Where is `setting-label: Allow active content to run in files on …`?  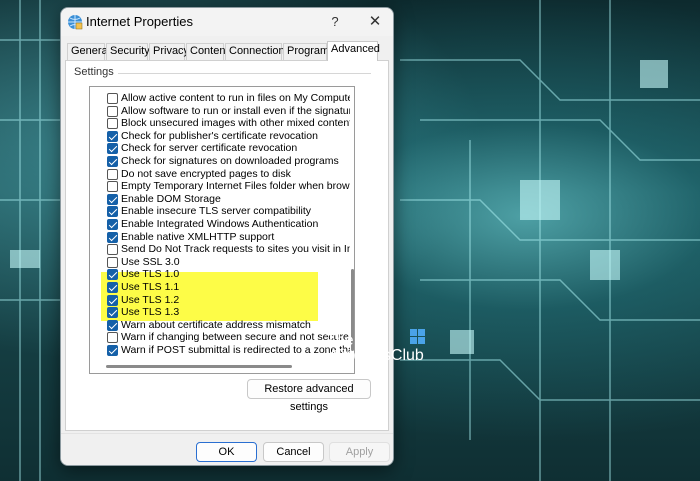 setting-label: Allow active content to run in files on … is located at coordinates (235, 98).